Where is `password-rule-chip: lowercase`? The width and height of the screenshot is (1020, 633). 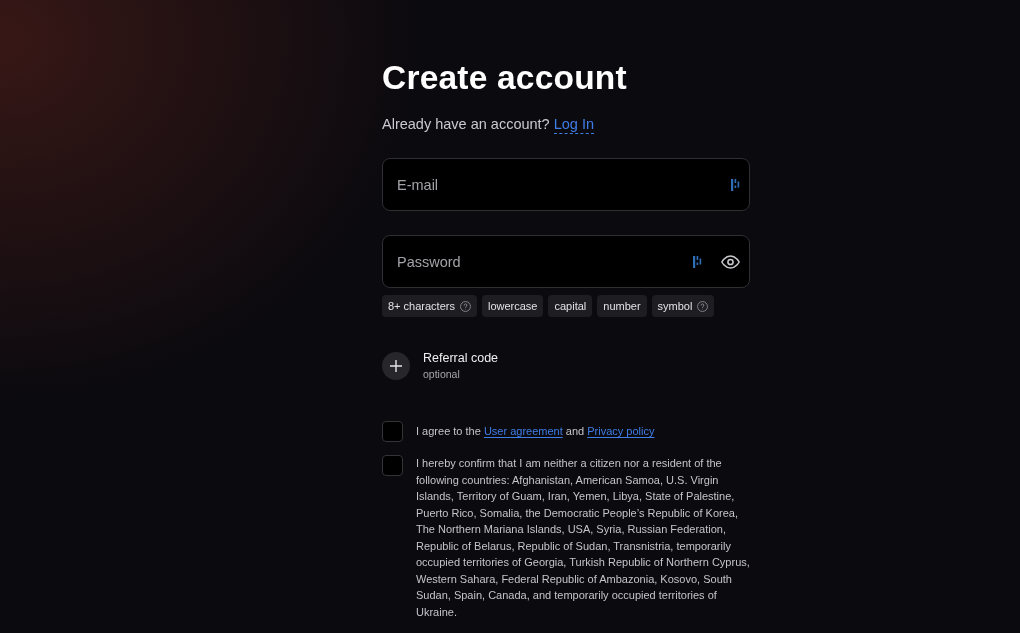 password-rule-chip: lowercase is located at coordinates (512, 306).